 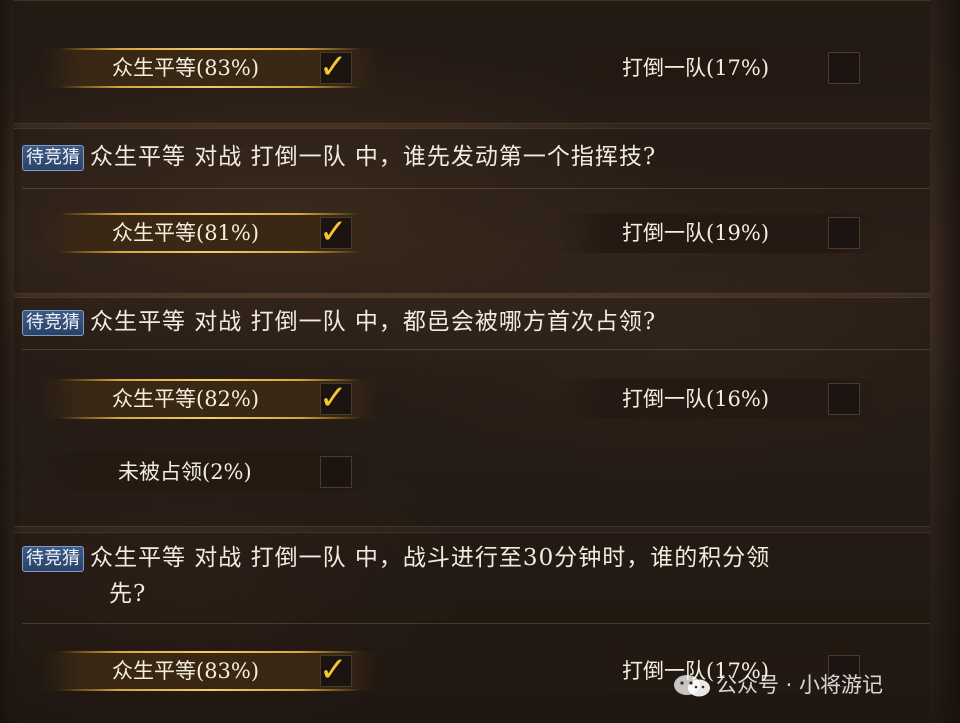 What do you see at coordinates (945, 361) in the screenshot?
I see `frame-right-edge` at bounding box center [945, 361].